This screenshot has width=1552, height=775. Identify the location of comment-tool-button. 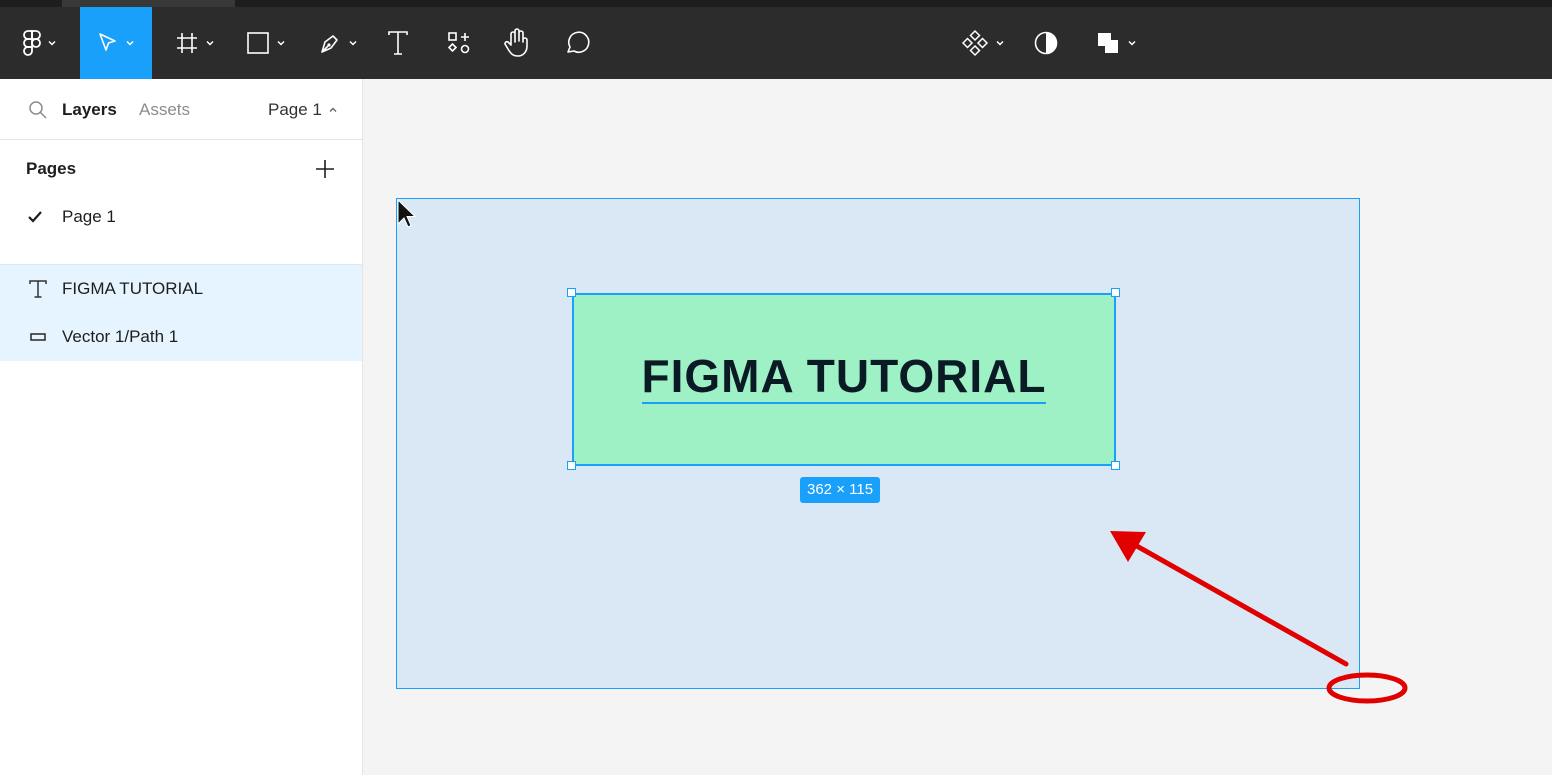
(577, 43).